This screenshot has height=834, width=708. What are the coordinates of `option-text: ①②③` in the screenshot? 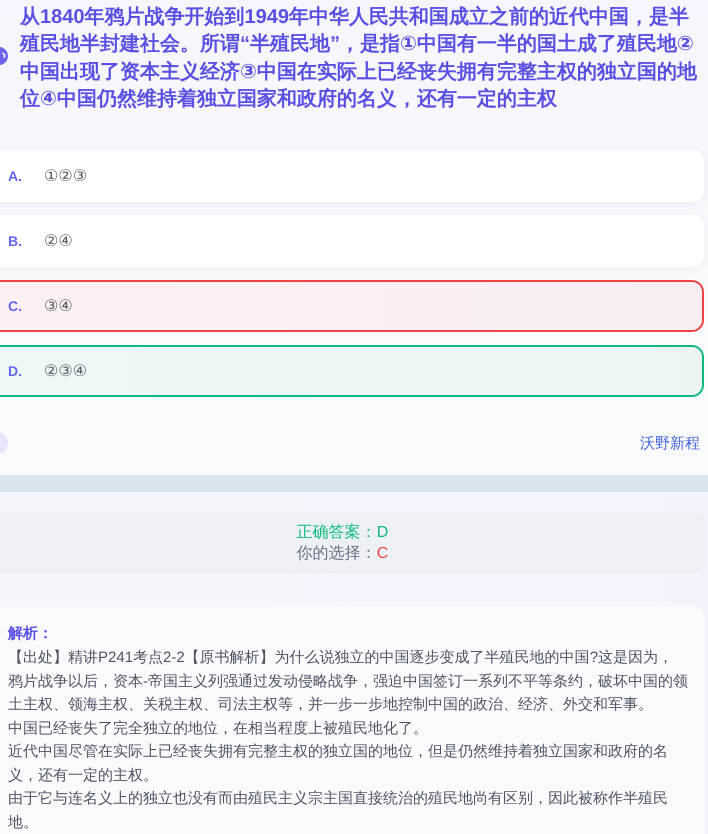 It's located at (66, 176).